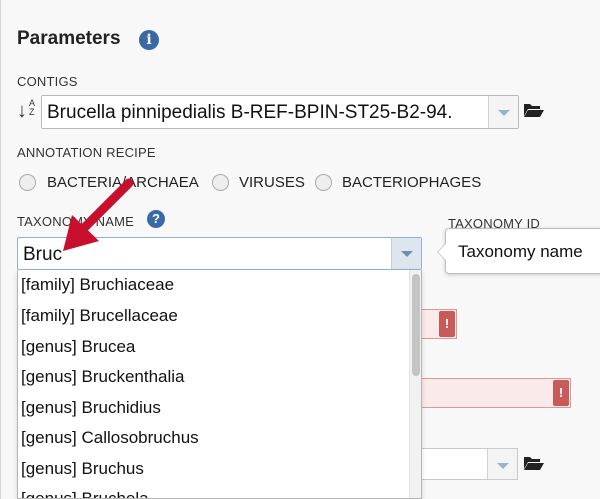  What do you see at coordinates (416, 325) in the screenshot?
I see `scroll-thumb` at bounding box center [416, 325].